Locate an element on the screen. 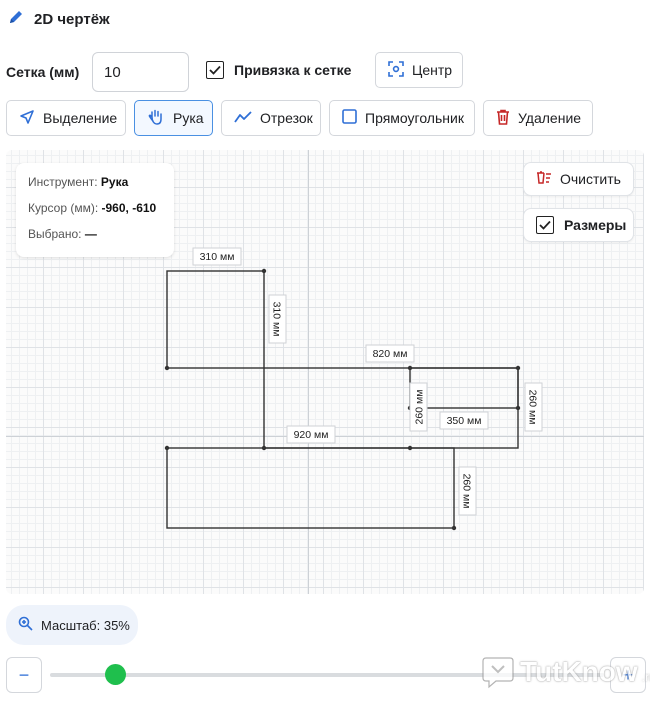  info-cursor-value: -960, -610 is located at coordinates (129, 208).